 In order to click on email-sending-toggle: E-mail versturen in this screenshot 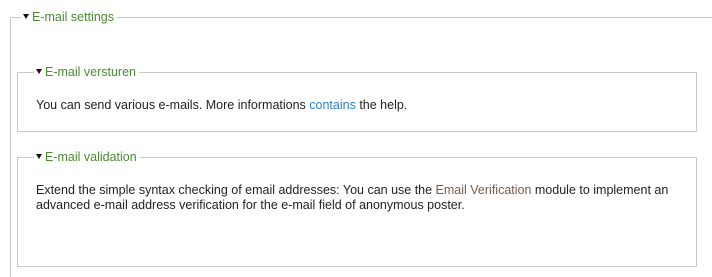, I will do `click(86, 72)`.